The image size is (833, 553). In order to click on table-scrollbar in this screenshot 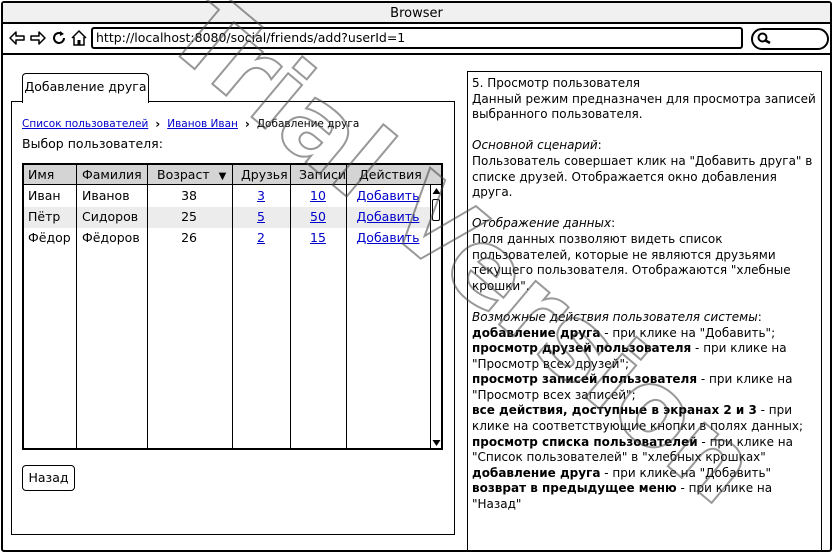, I will do `click(435, 316)`.